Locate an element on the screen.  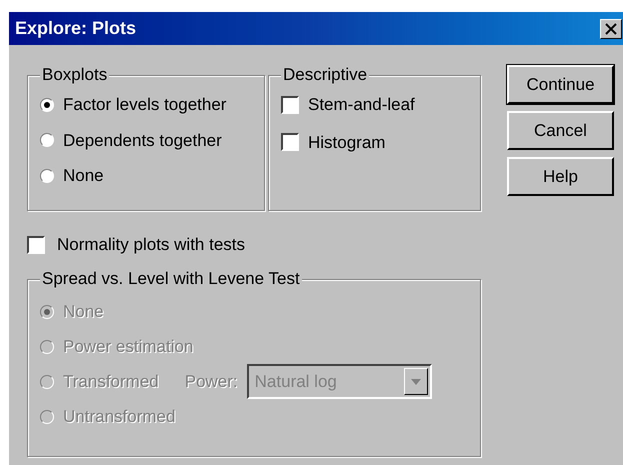
dropdown-arrow-button is located at coordinates (416, 381).